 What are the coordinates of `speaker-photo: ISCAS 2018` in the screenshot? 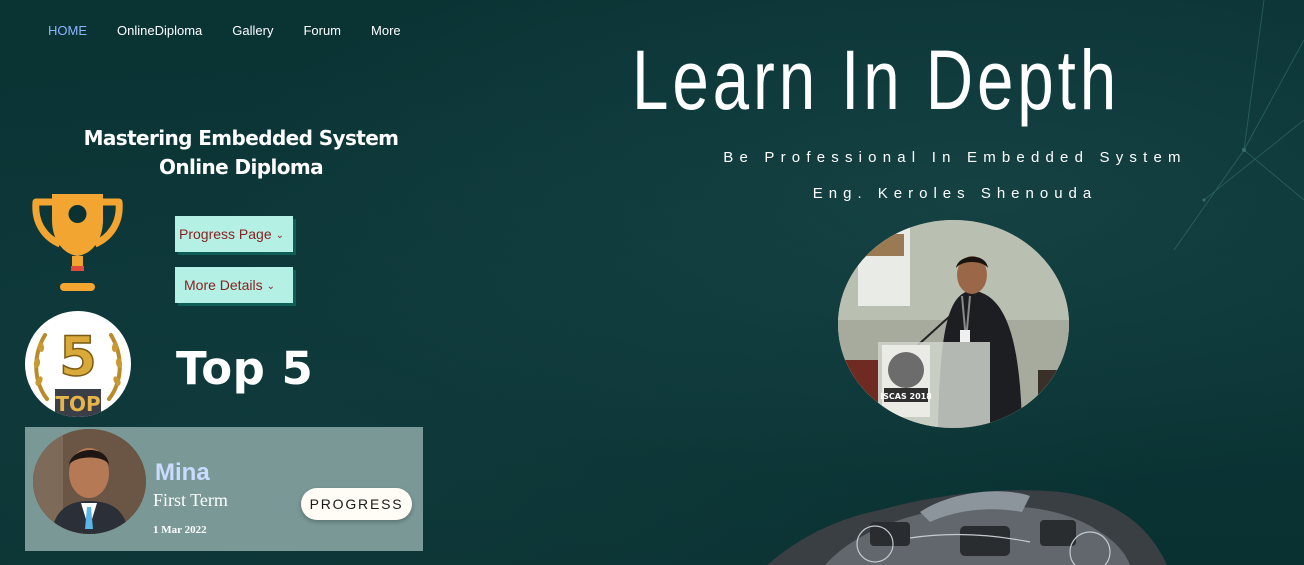 It's located at (953, 324).